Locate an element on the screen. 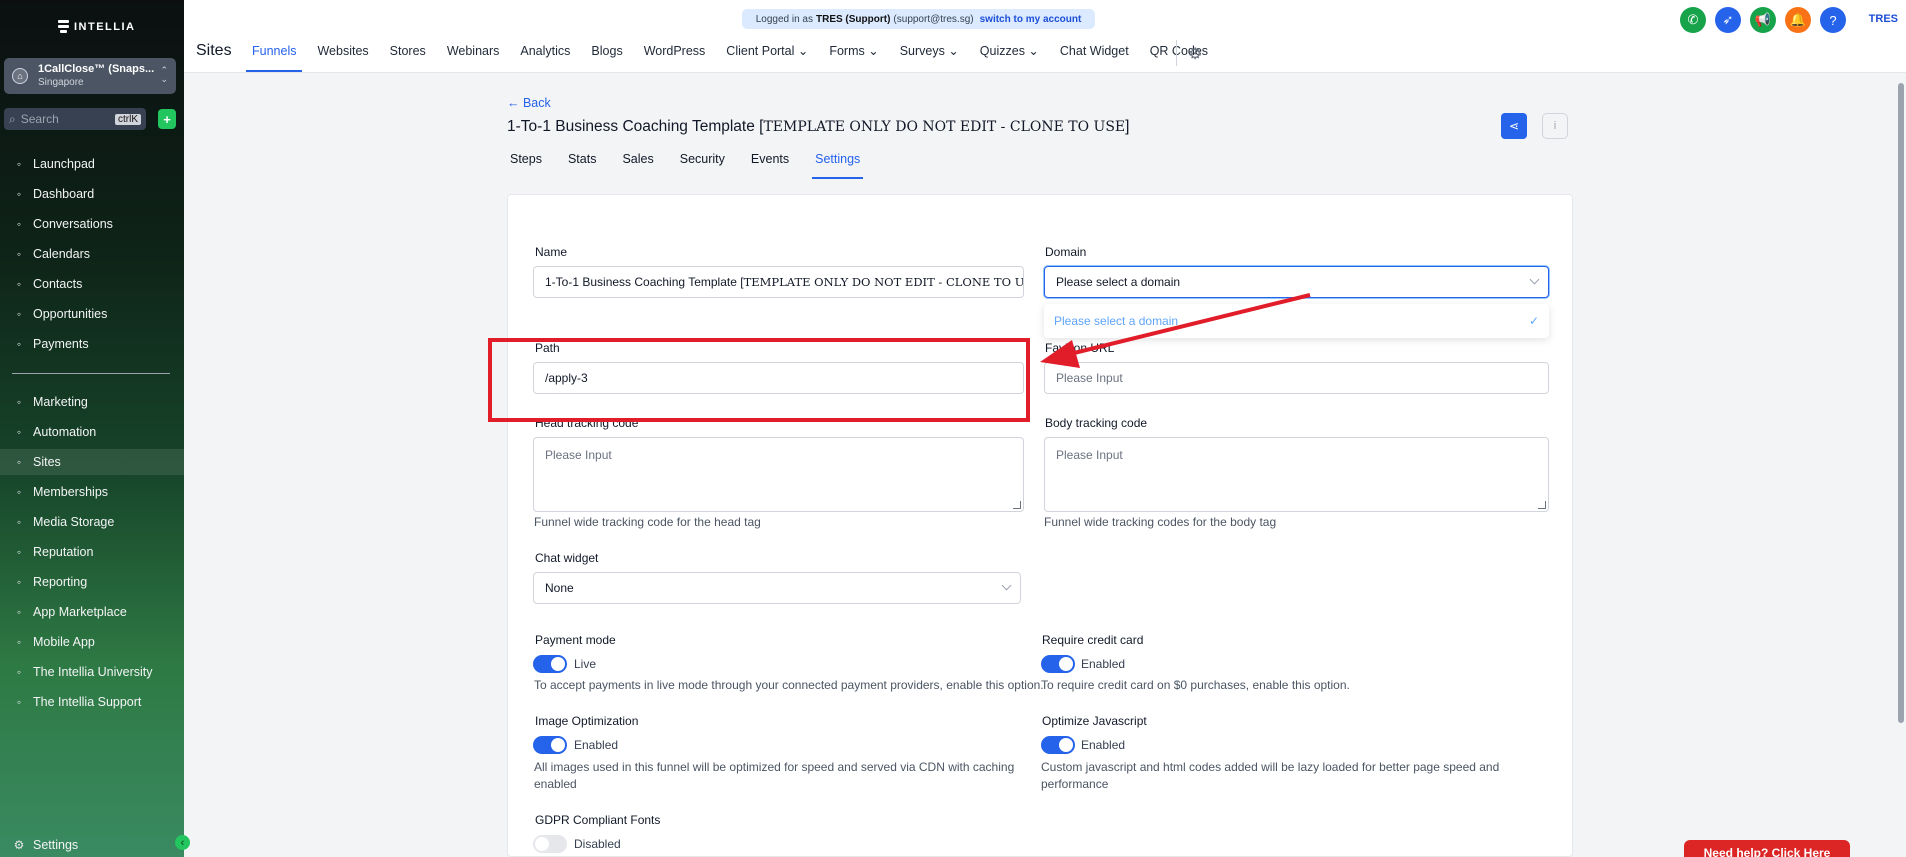 This screenshot has height=857, width=1906. brand-name: INTELLIA is located at coordinates (105, 27).